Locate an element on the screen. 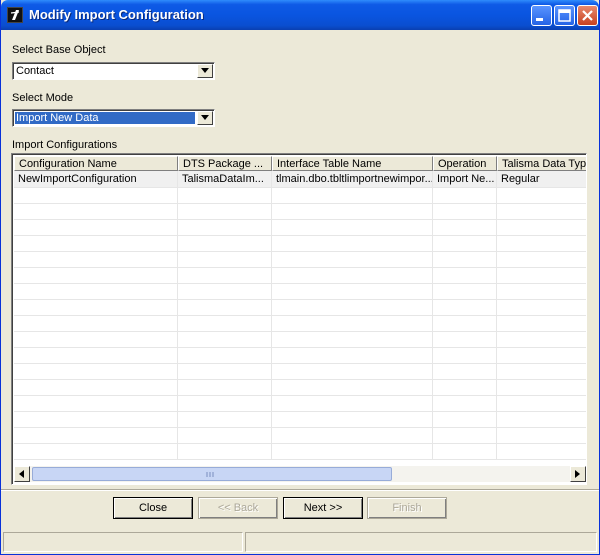 The image size is (600, 555). status-bar is located at coordinates (300, 541).